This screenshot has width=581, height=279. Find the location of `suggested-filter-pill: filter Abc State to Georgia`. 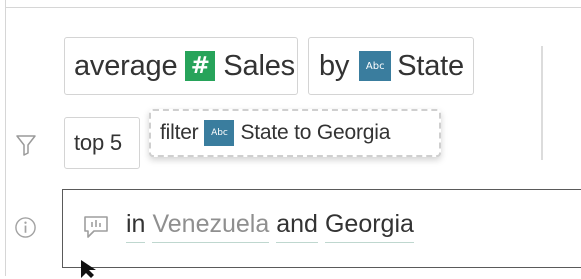

suggested-filter-pill: filter Abc State to Georgia is located at coordinates (295, 133).